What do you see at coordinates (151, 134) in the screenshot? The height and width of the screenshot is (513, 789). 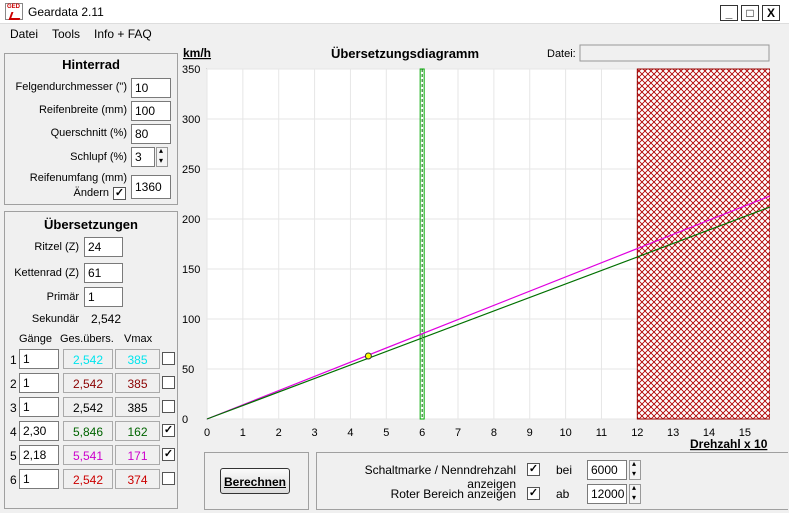 I see `quer-input: 80` at bounding box center [151, 134].